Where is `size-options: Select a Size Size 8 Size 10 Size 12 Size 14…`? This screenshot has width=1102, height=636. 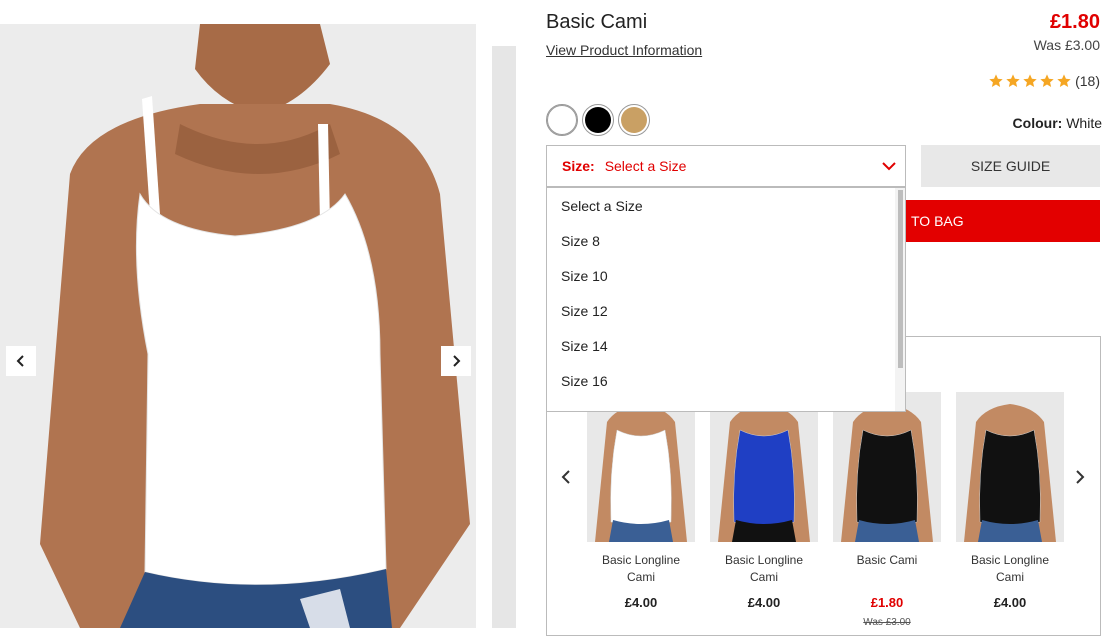
size-options: Select a Size Size 8 Size 10 Size 12 Size 14… is located at coordinates (721, 300).